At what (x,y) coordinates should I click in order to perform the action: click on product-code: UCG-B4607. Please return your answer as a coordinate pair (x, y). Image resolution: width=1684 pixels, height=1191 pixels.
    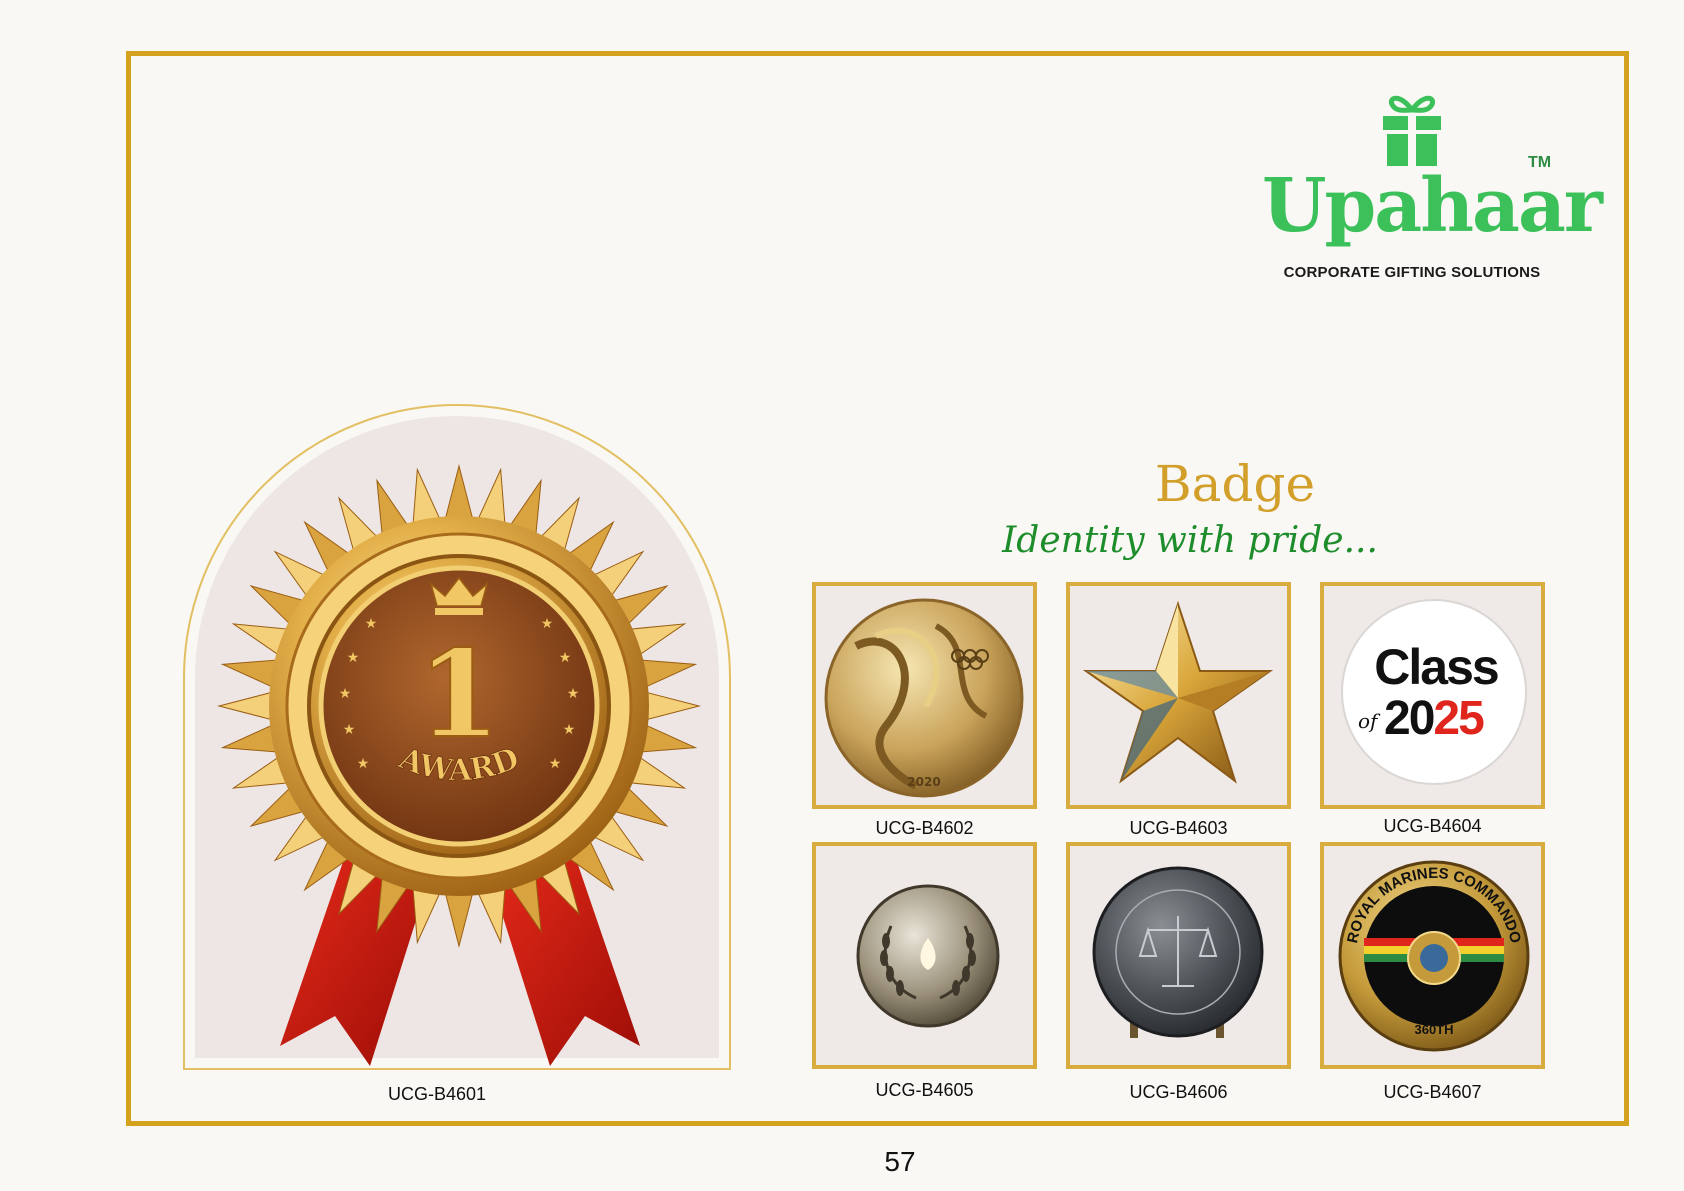
    Looking at the image, I should click on (1432, 1092).